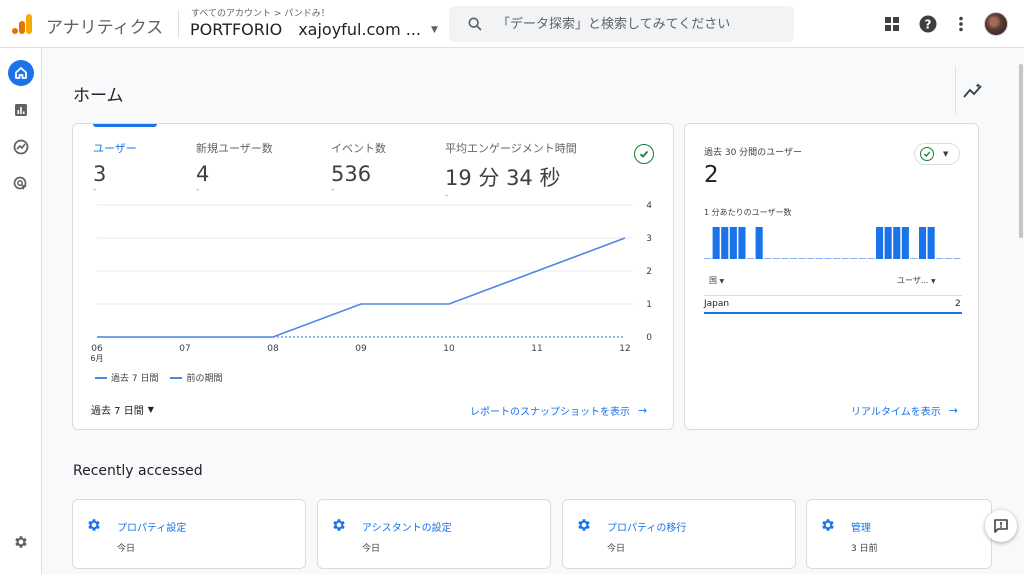  I want to click on users-column-header: ユーザ... ▼, so click(916, 280).